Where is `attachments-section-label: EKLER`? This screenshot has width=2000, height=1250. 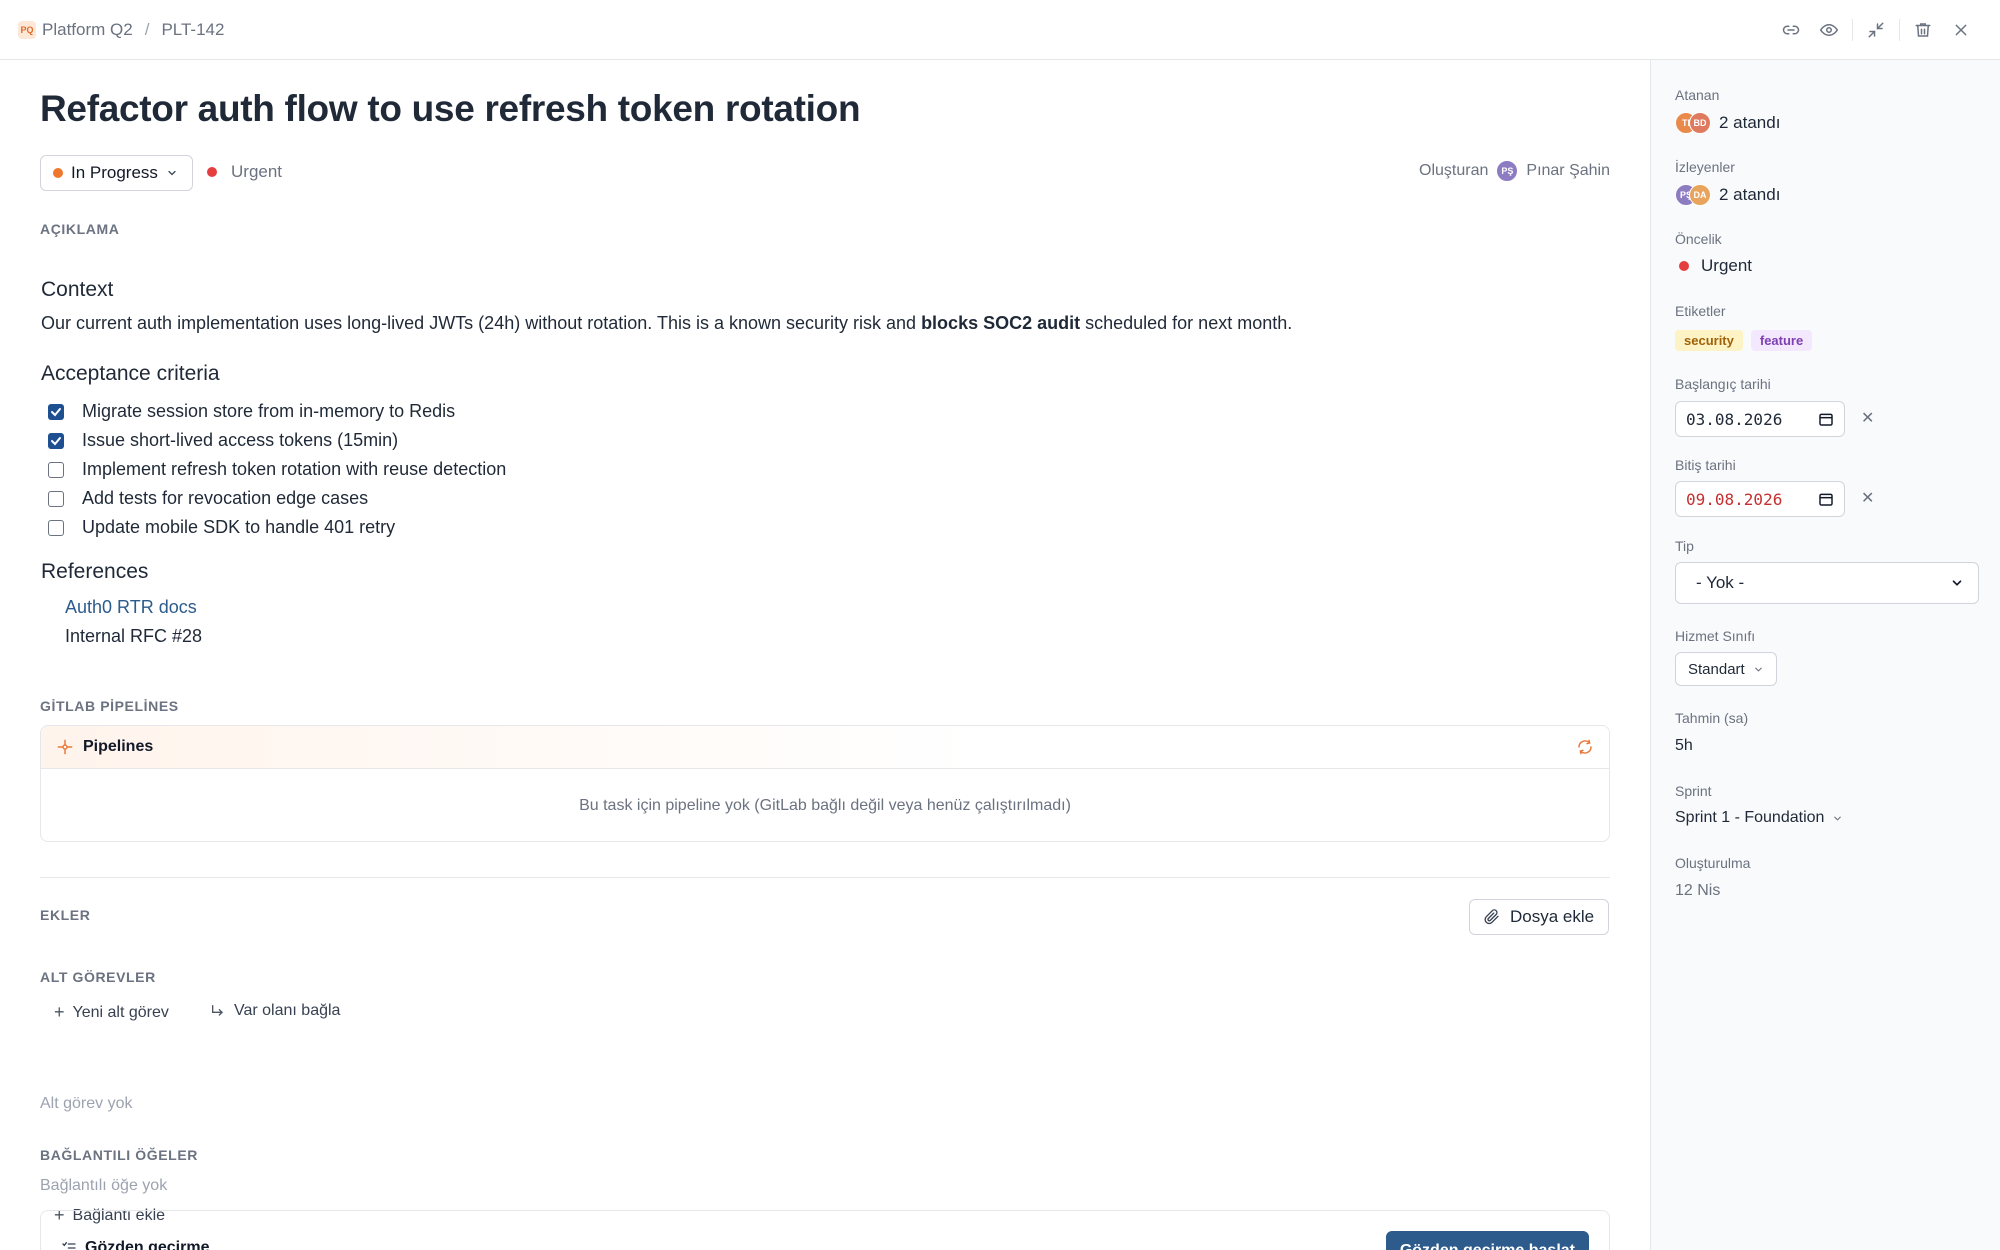 attachments-section-label: EKLER is located at coordinates (65, 915).